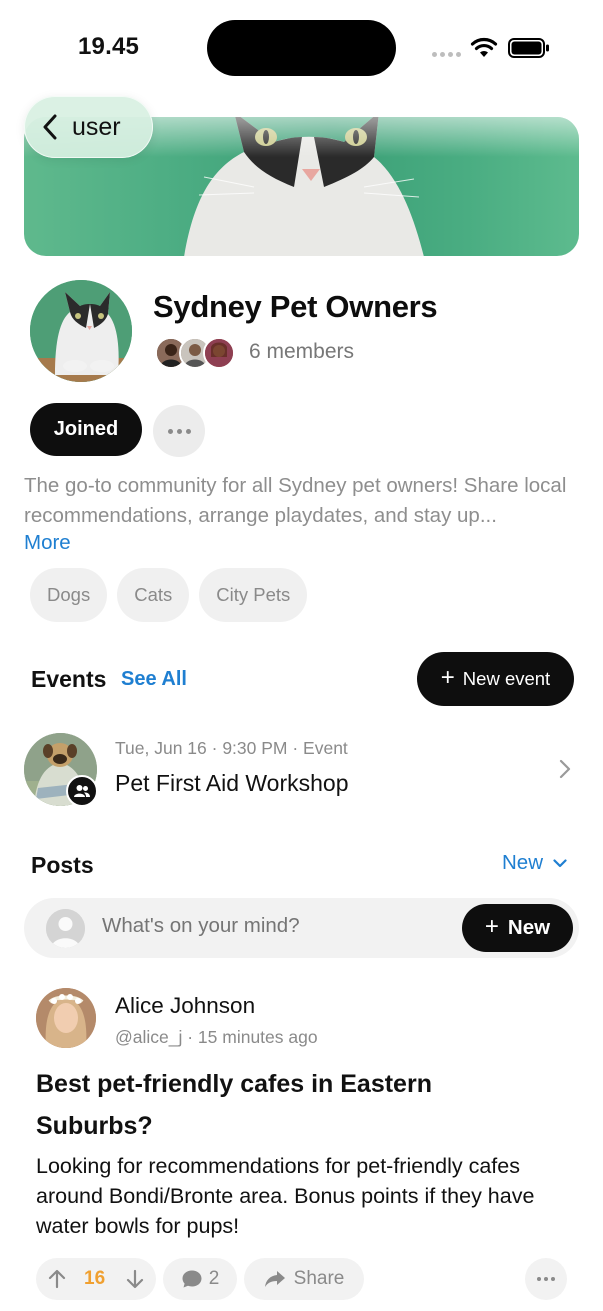  I want to click on back-button: user, so click(88, 127).